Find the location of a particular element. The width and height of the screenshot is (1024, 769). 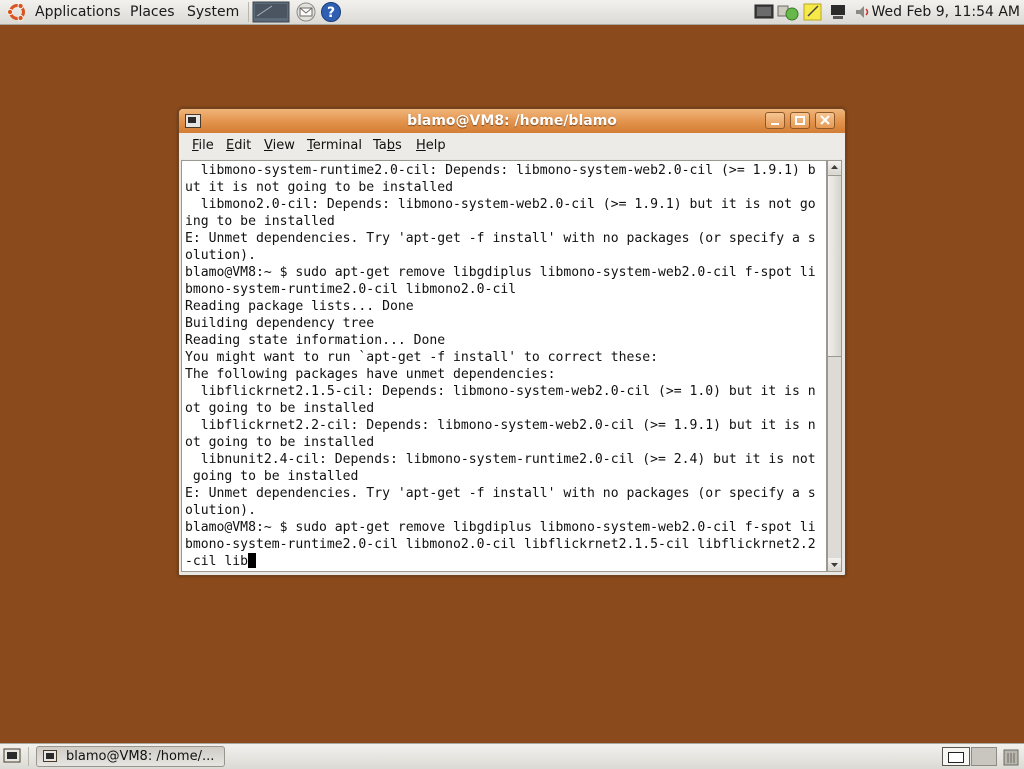

close-icon is located at coordinates (825, 120).